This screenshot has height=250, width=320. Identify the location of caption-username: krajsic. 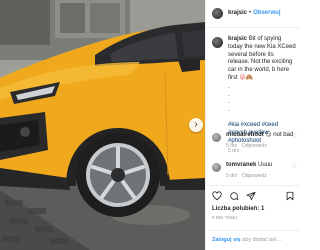
(237, 39).